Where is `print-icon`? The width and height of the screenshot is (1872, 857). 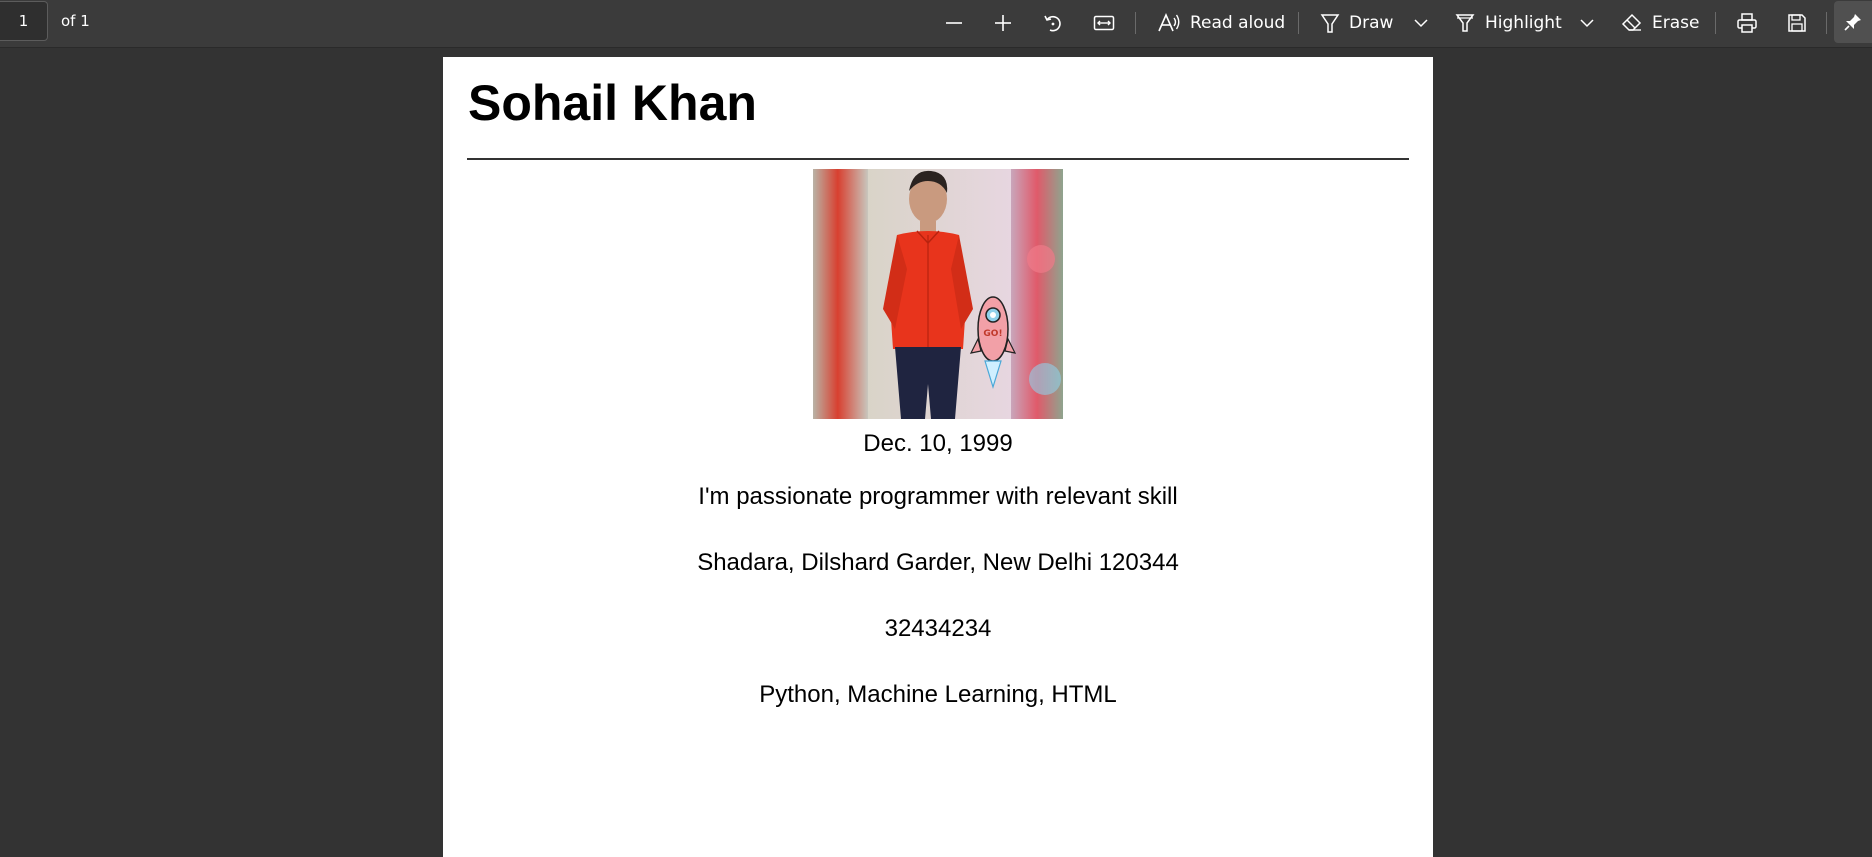
print-icon is located at coordinates (1747, 23).